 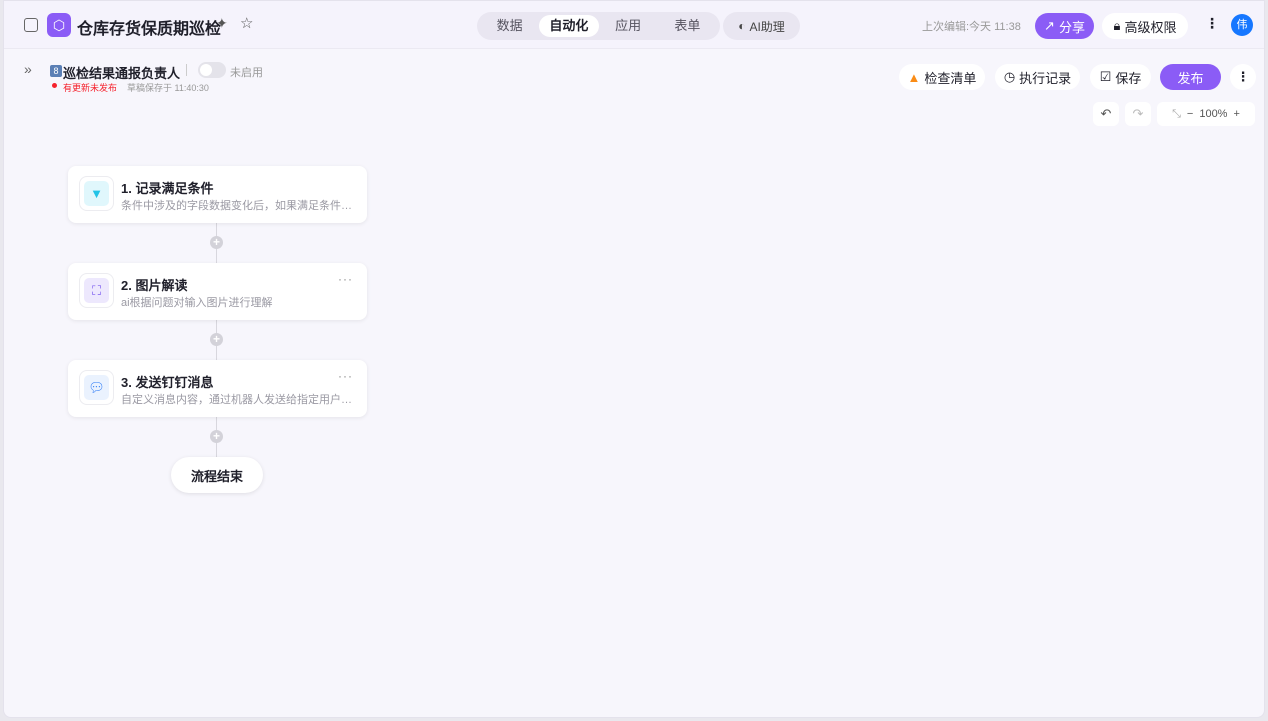 I want to click on tab-automation: 自动化, so click(x=569, y=26).